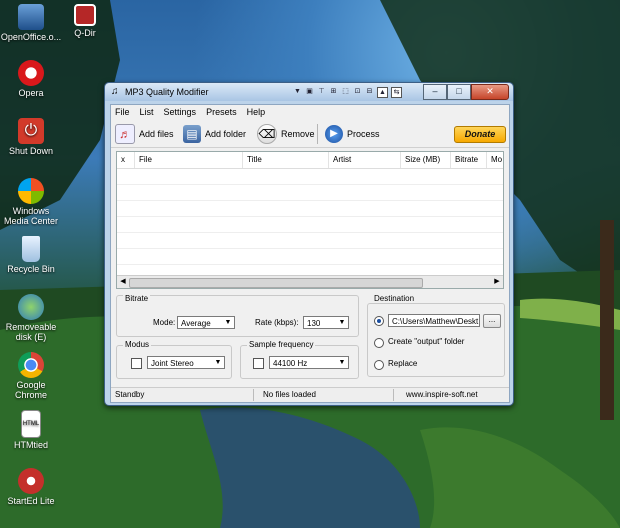 The height and width of the screenshot is (528, 620). Describe the element at coordinates (31, 501) in the screenshot. I see `desktop-icon-label: StartEd Lite` at that location.